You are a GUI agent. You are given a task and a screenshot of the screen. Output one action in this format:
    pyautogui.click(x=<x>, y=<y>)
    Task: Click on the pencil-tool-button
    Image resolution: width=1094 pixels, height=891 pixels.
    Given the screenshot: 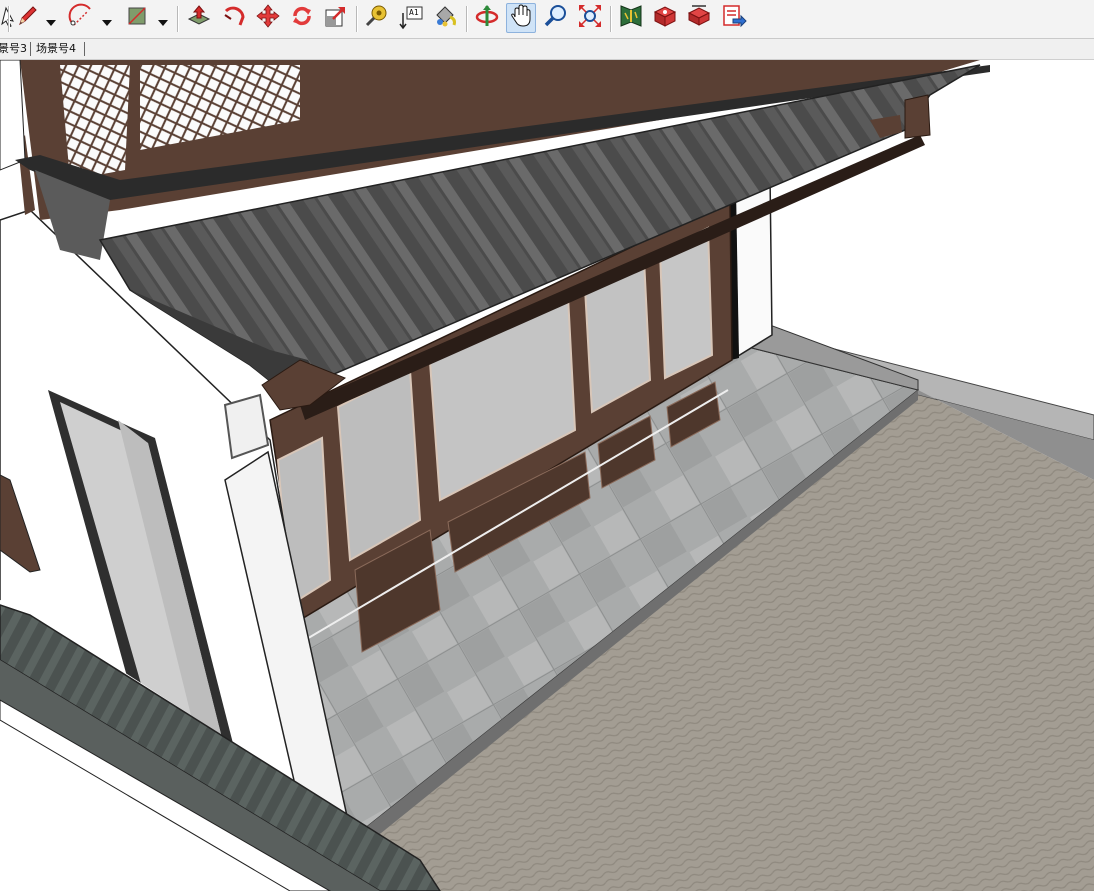 What is the action you would take?
    pyautogui.click(x=27, y=18)
    